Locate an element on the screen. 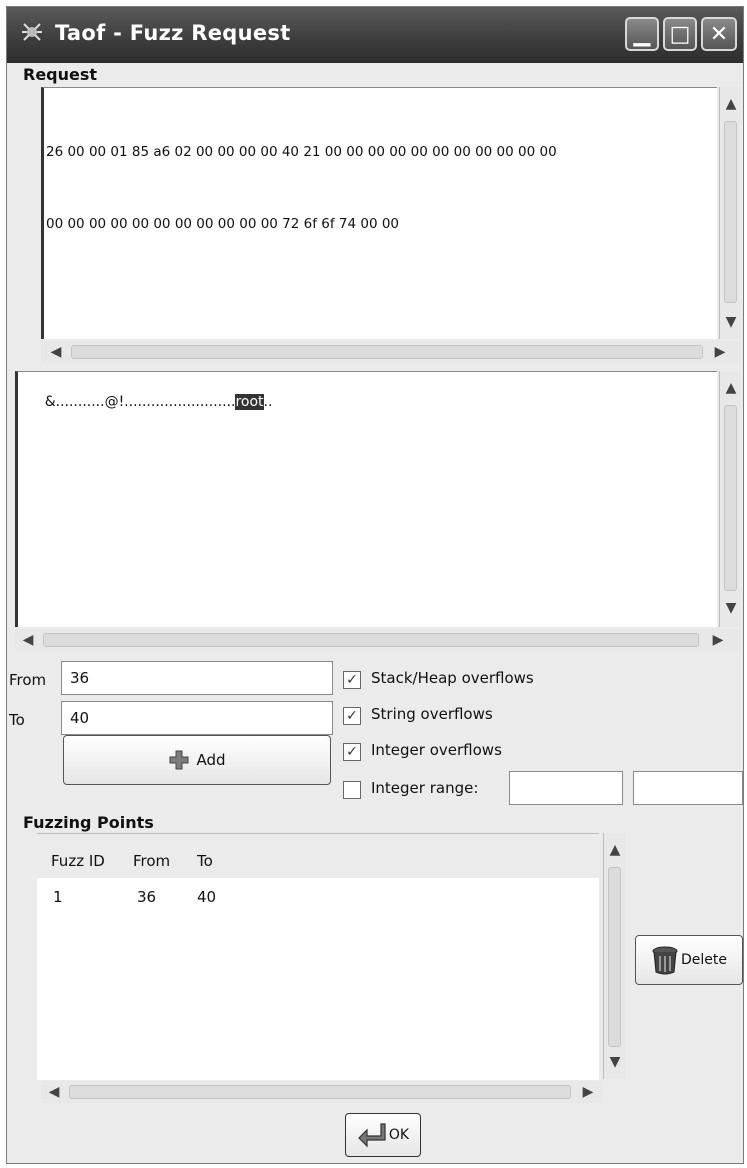 The image size is (747, 1168). cell-to: 40 is located at coordinates (207, 897).